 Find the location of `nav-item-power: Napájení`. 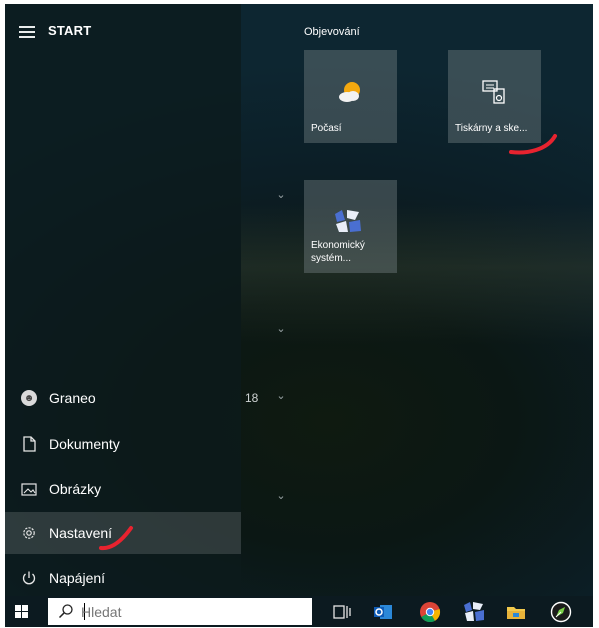

nav-item-power: Napájení is located at coordinates (123, 578).